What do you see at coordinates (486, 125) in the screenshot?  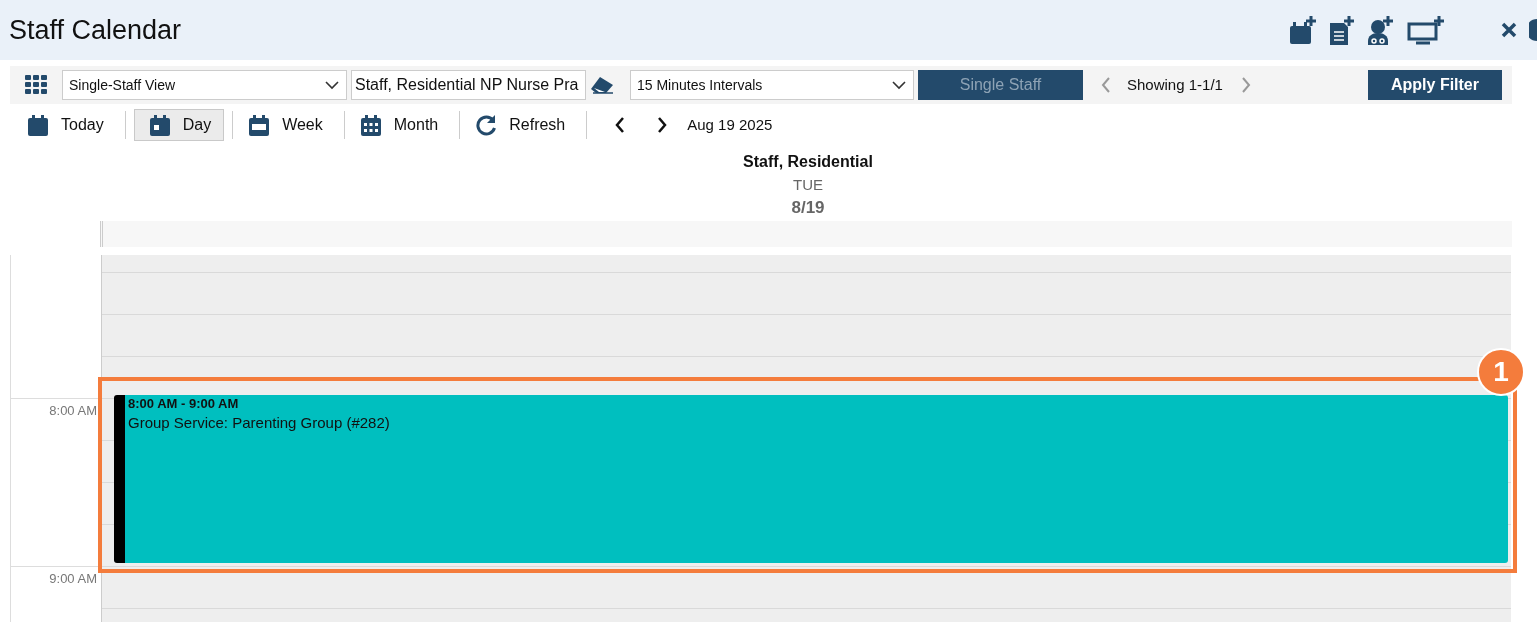 I see `refresh-icon` at bounding box center [486, 125].